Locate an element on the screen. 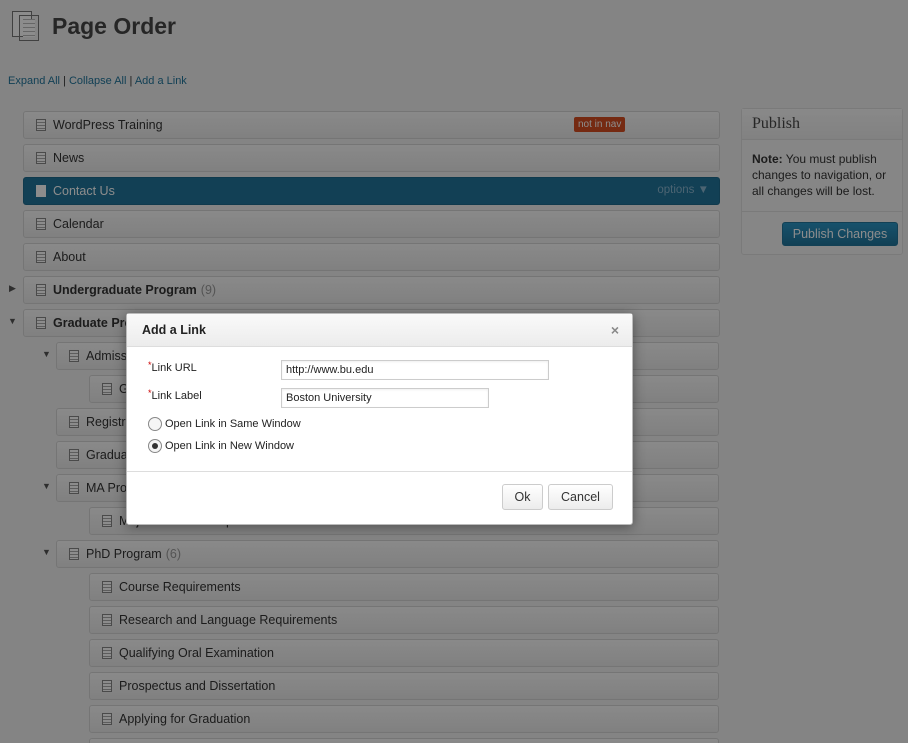 The height and width of the screenshot is (743, 908). link-label-input is located at coordinates (385, 398).